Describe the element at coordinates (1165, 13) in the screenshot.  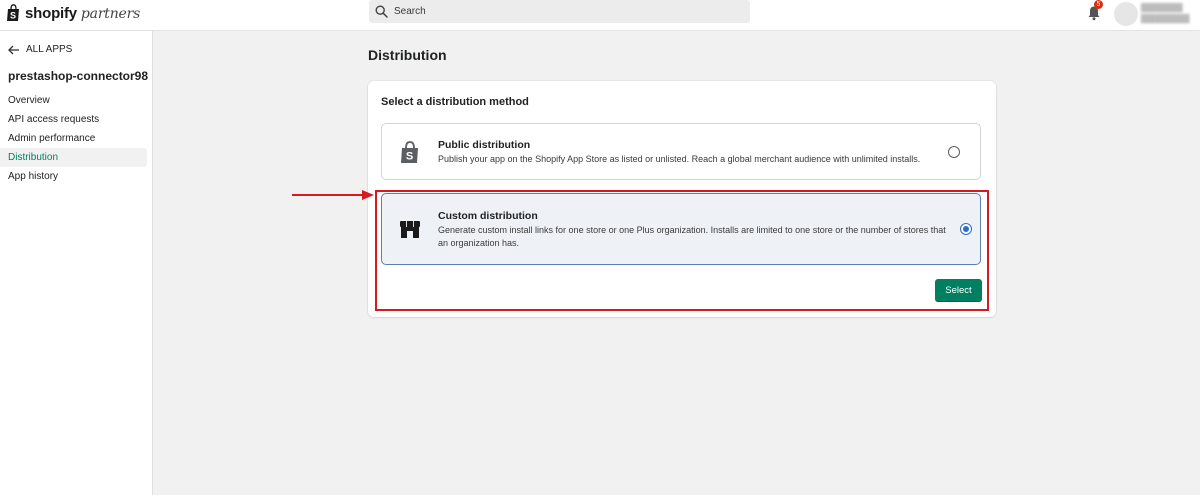
I see `user-account-redacted: ▇▇▇▇▇▇ ▇▇▇▇▇▇▇` at that location.